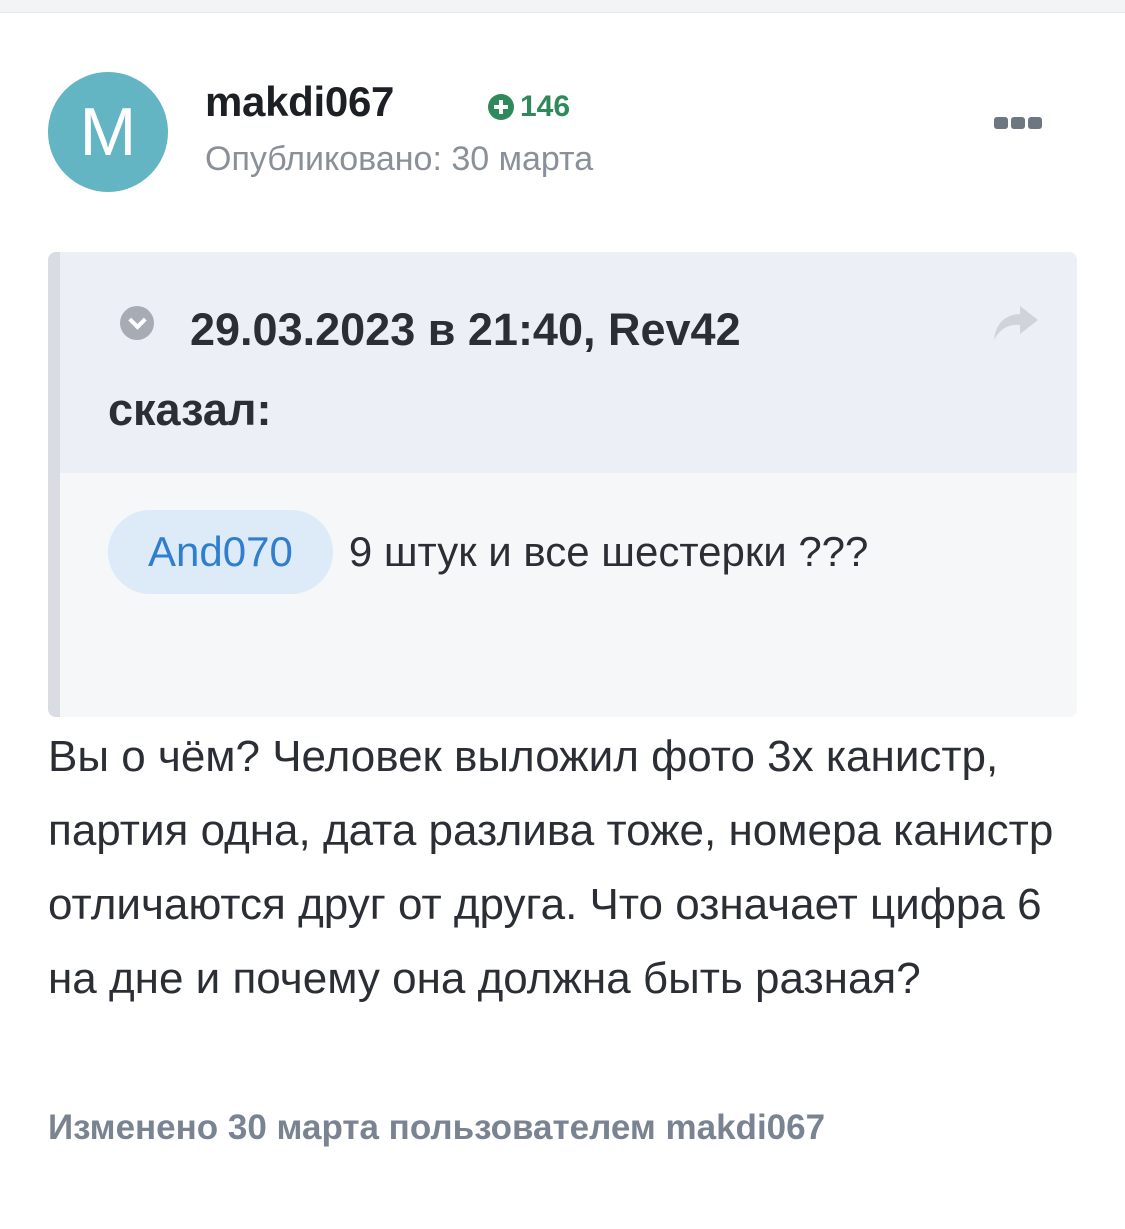 This screenshot has width=1125, height=1229. Describe the element at coordinates (299, 102) in the screenshot. I see `username-link: makdi067` at that location.